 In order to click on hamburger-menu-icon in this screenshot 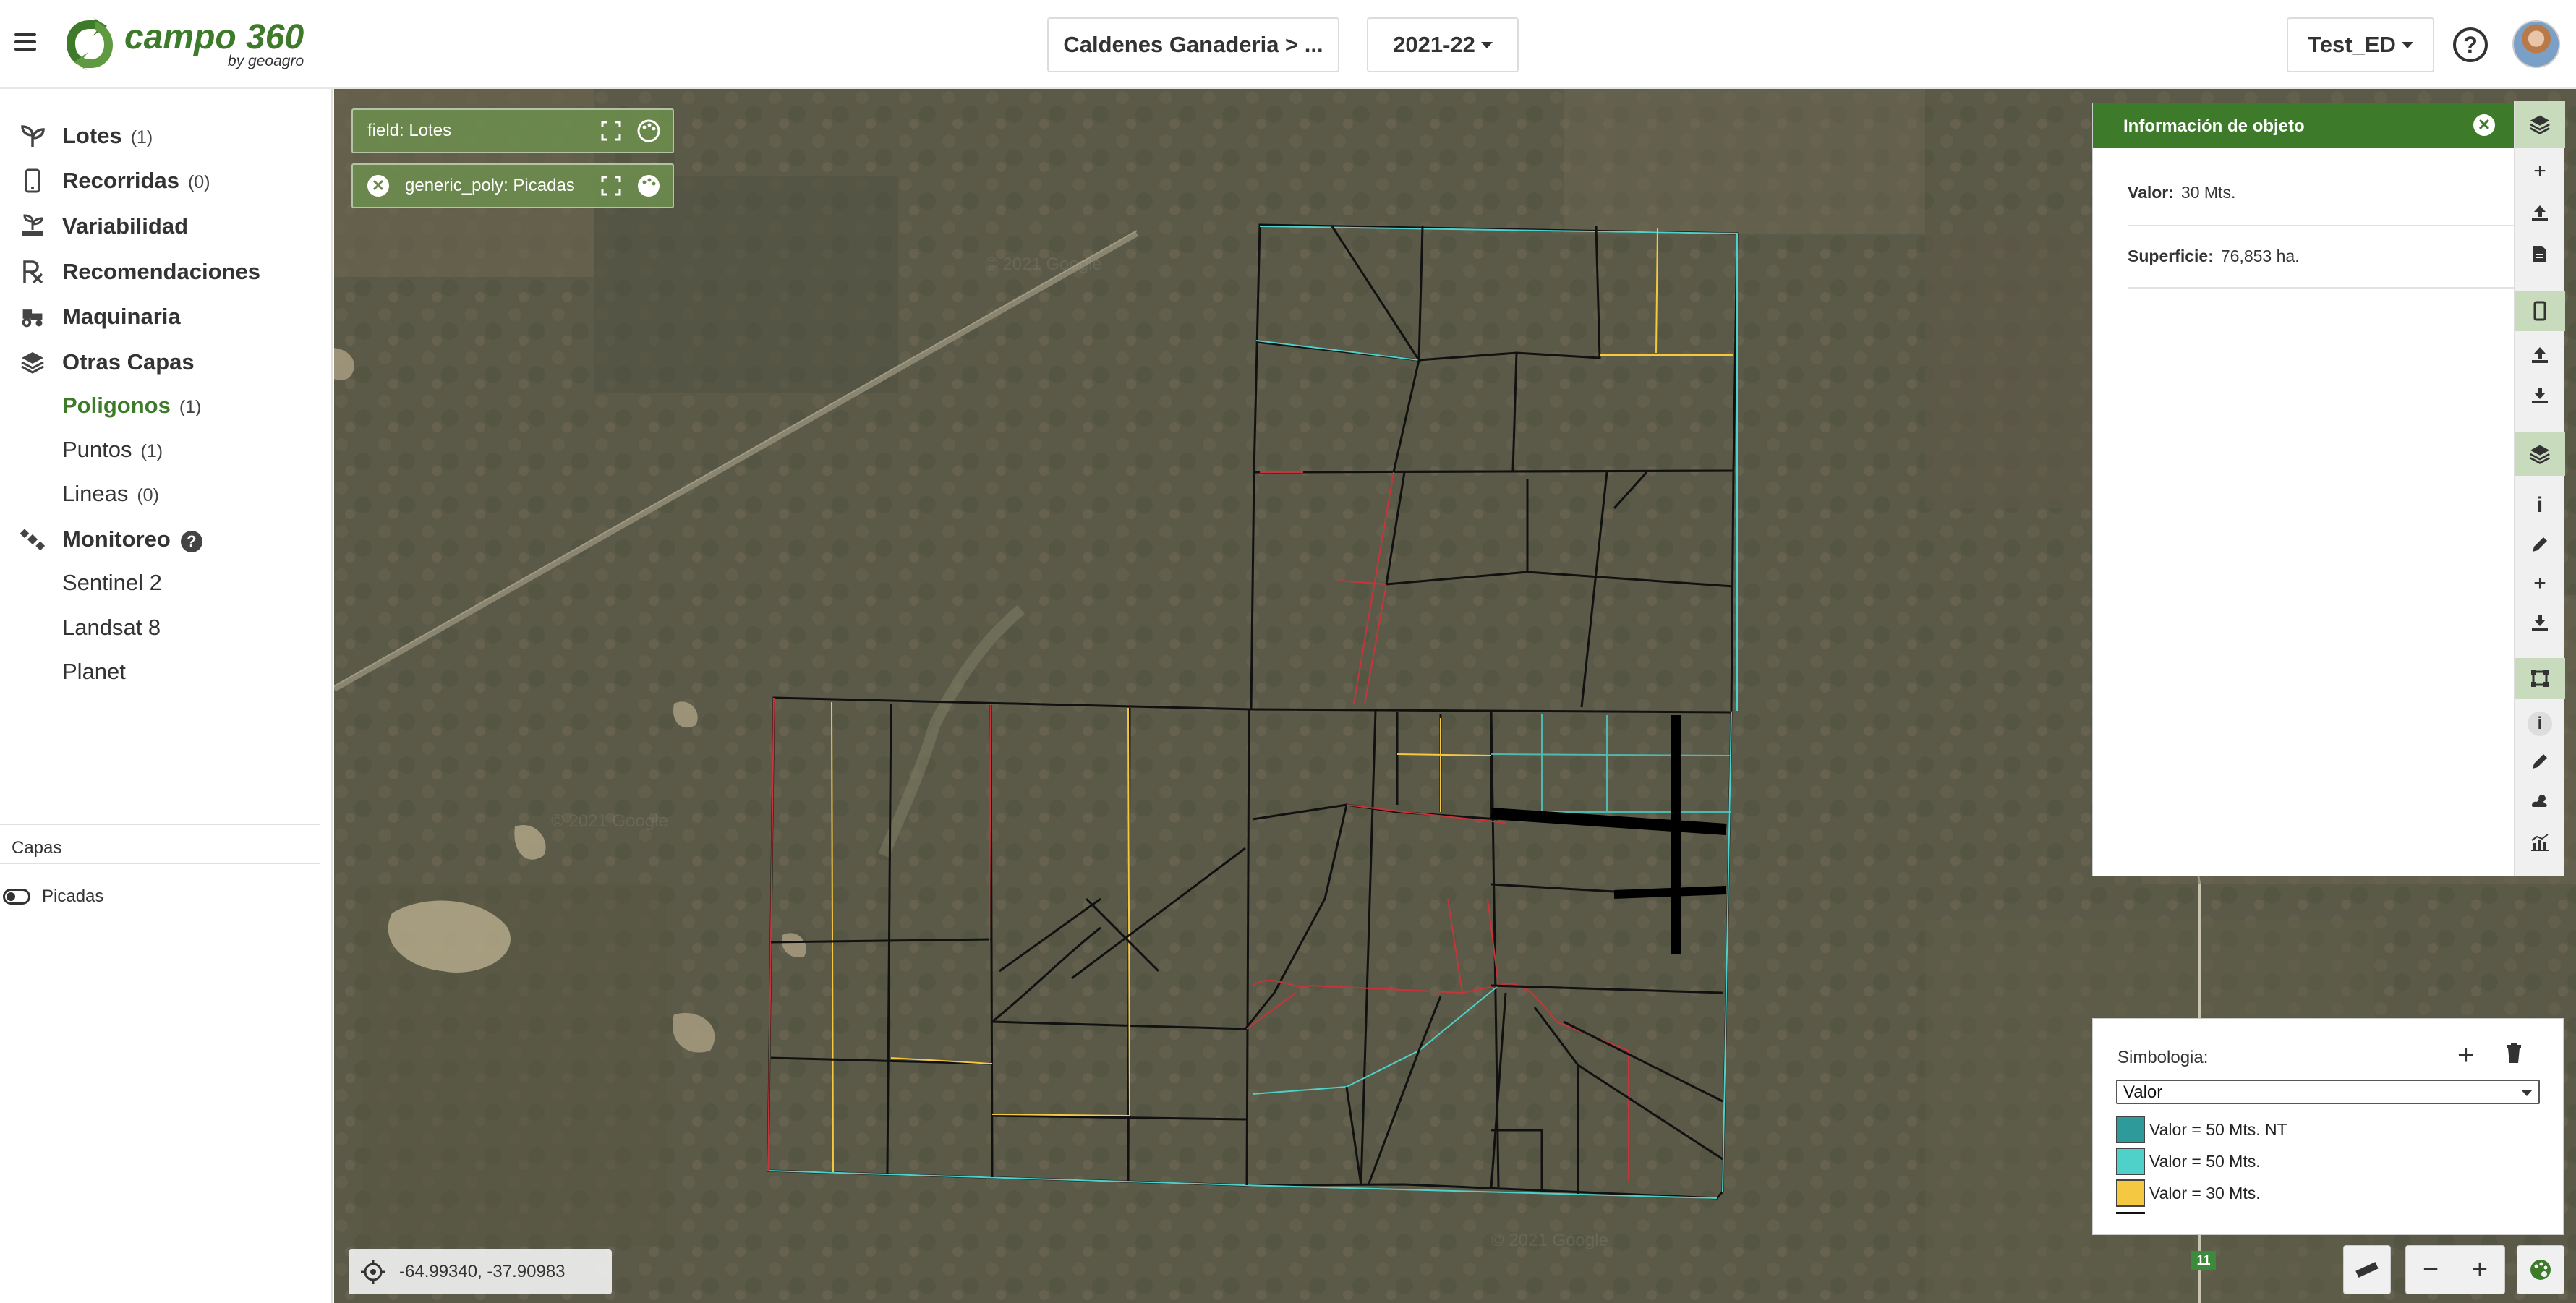, I will do `click(25, 43)`.